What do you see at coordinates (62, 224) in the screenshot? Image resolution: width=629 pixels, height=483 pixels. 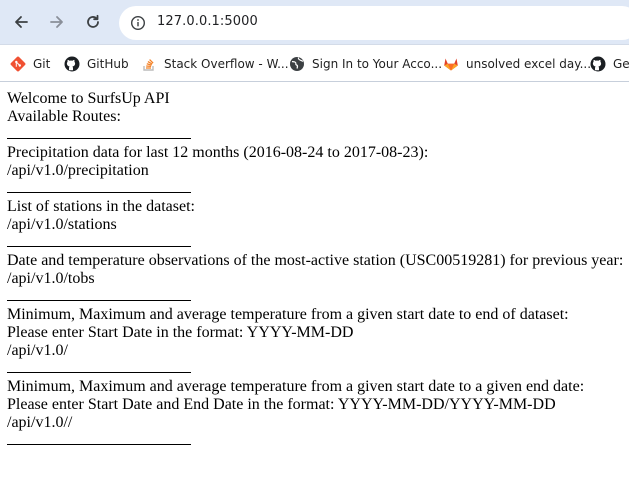 I see `stations-route: /api/v1.0/stations` at bounding box center [62, 224].